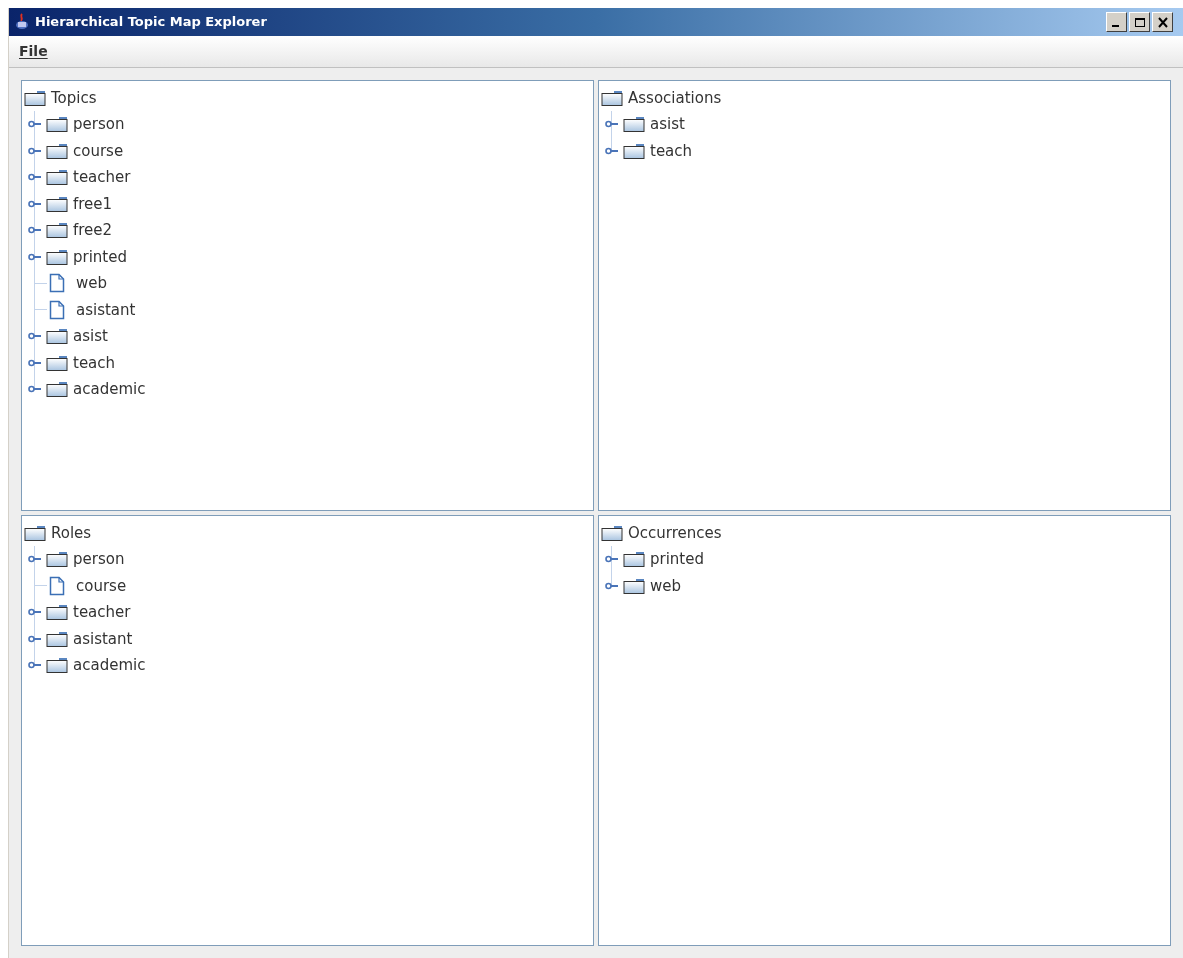 This screenshot has height=958, width=1183. I want to click on tree-root-label: Occurrences, so click(675, 533).